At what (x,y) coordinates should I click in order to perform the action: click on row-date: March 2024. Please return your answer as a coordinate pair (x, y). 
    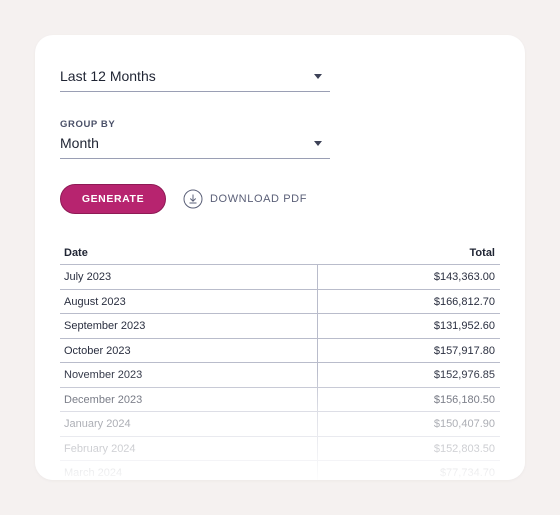
    Looking at the image, I should click on (93, 473).